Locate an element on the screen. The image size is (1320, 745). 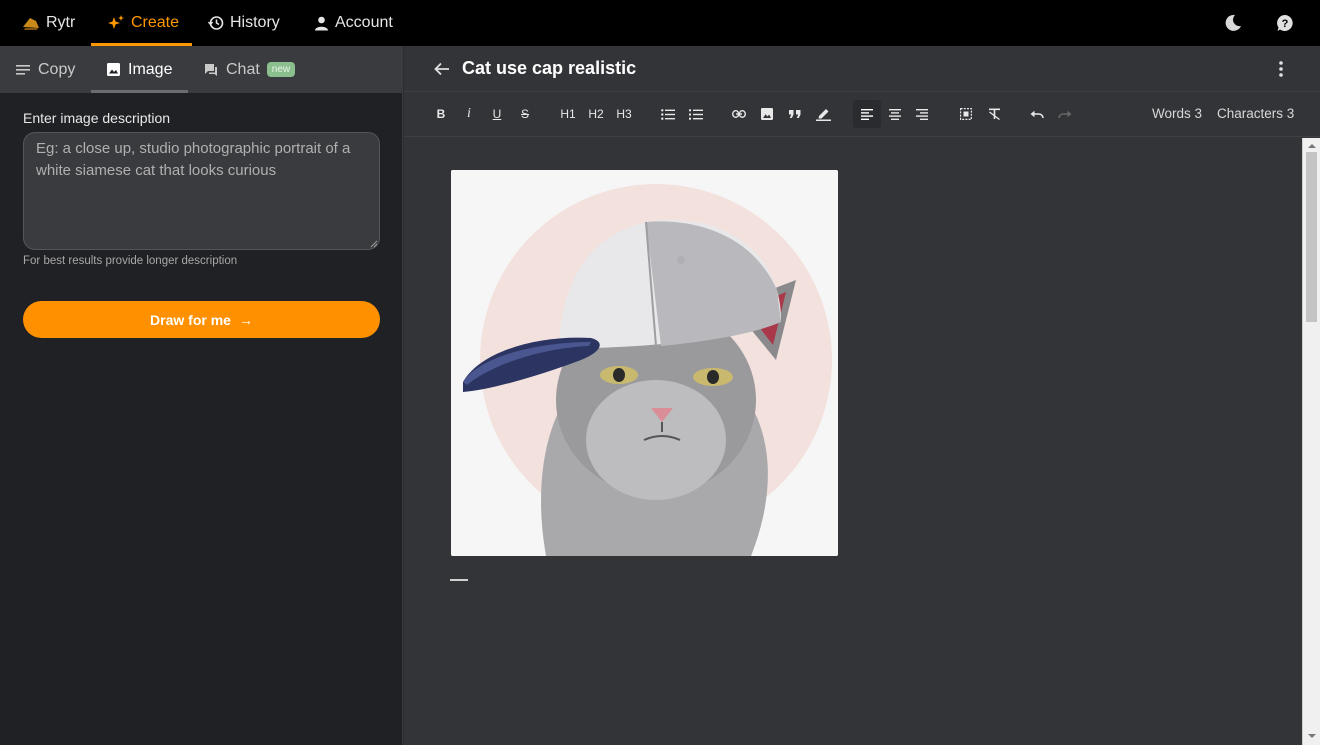
brand-name: Rytr is located at coordinates (61, 22).